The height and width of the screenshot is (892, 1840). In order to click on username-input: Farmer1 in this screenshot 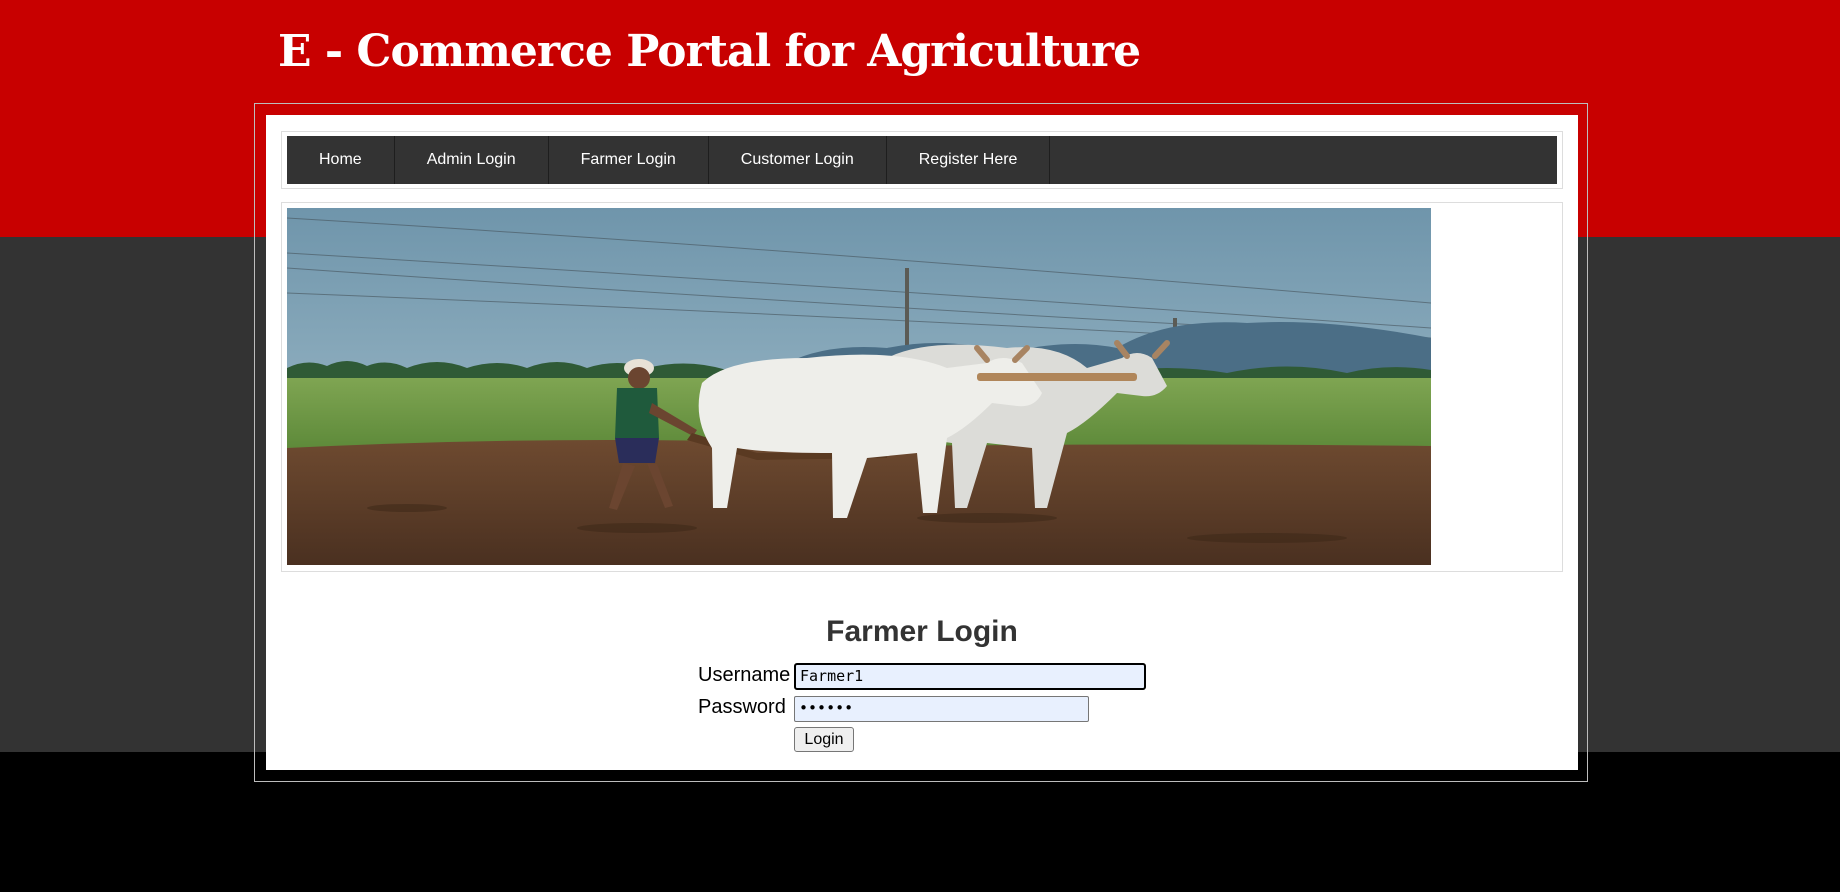, I will do `click(970, 676)`.